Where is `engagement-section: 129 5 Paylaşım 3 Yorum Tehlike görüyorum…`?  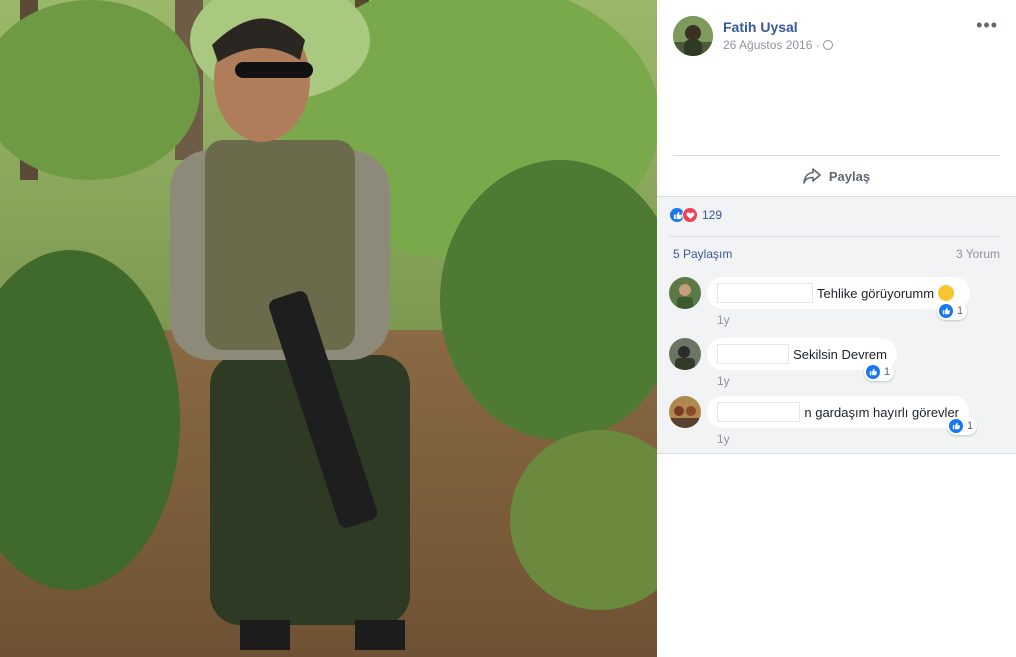 engagement-section: 129 5 Paylaşım 3 Yorum Tehlike görüyorum… is located at coordinates (836, 325).